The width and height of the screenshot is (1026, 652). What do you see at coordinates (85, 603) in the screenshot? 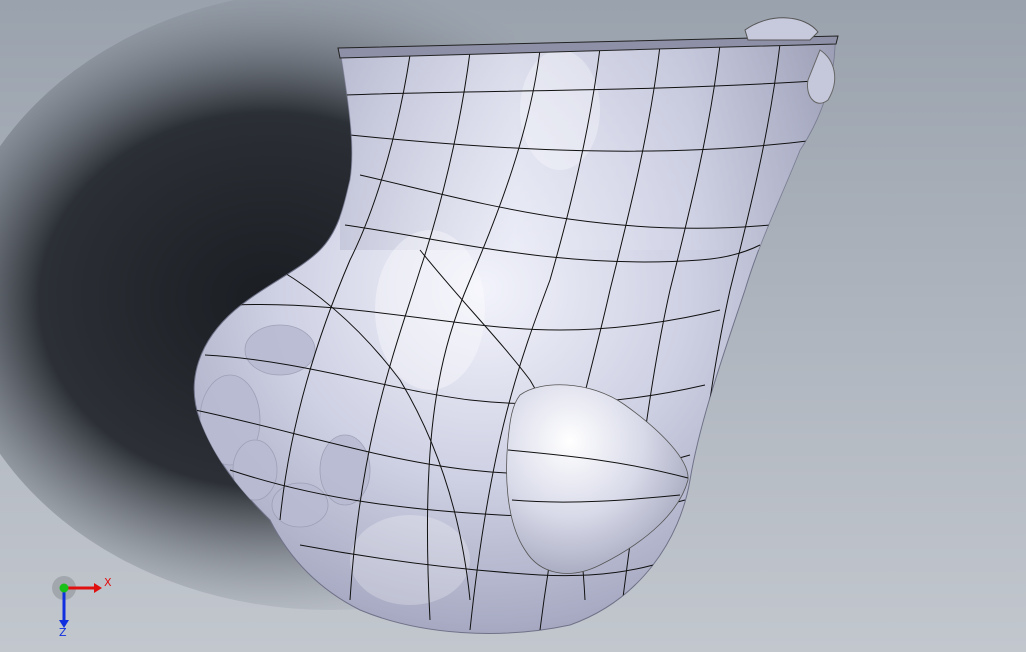
I see `coordinate-triad: X Z` at bounding box center [85, 603].